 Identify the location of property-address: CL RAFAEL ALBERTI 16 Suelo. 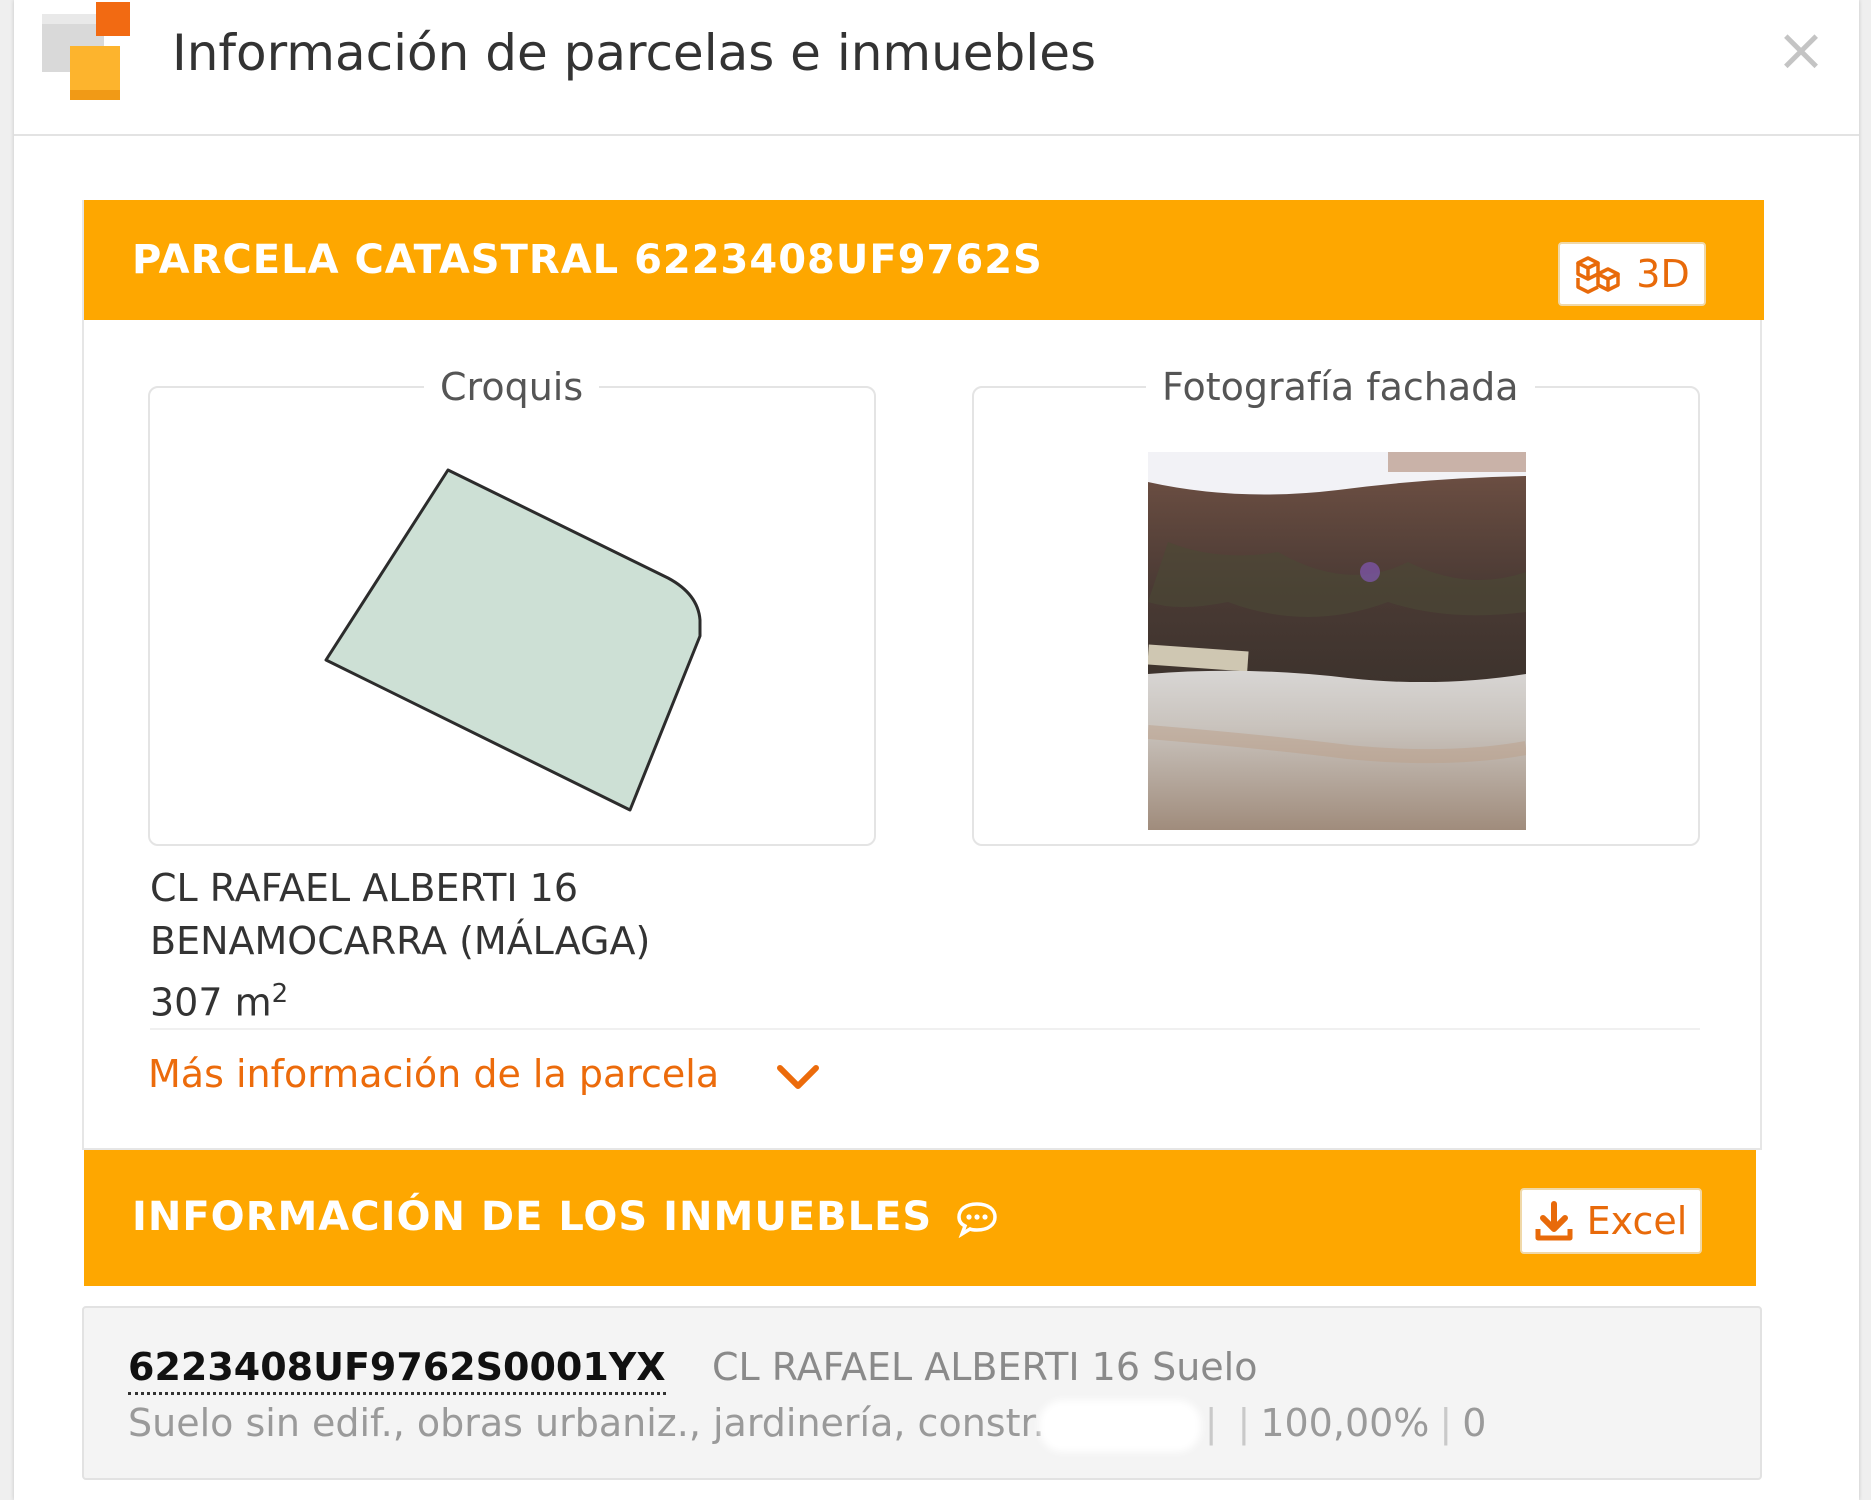
(985, 1367).